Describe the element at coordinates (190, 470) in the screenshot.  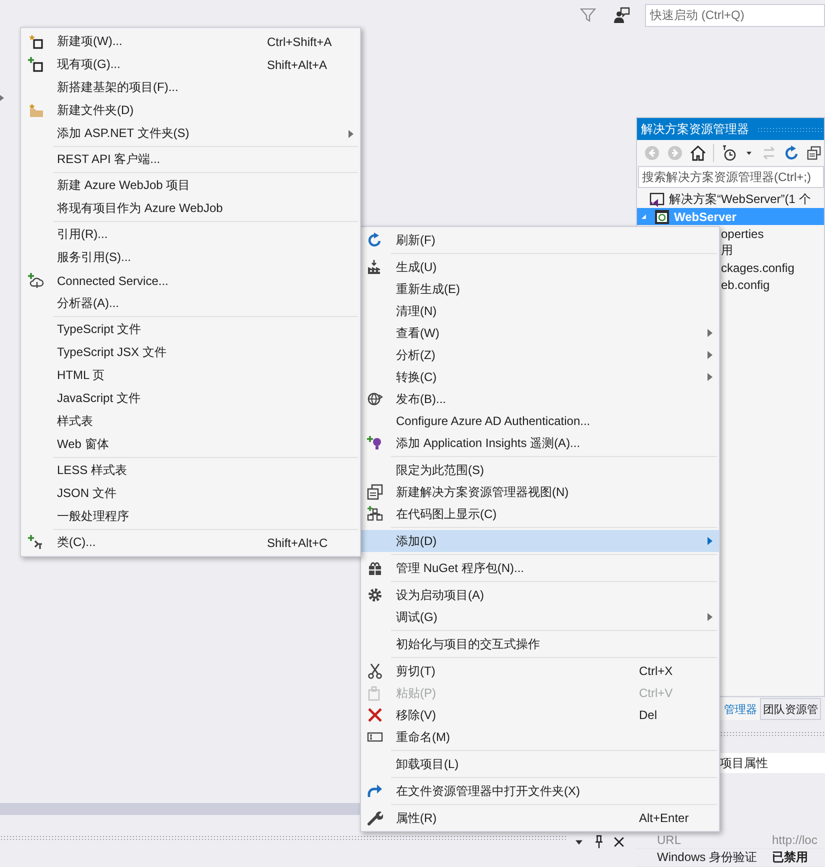
I see `menu-item: LESS 样式表` at that location.